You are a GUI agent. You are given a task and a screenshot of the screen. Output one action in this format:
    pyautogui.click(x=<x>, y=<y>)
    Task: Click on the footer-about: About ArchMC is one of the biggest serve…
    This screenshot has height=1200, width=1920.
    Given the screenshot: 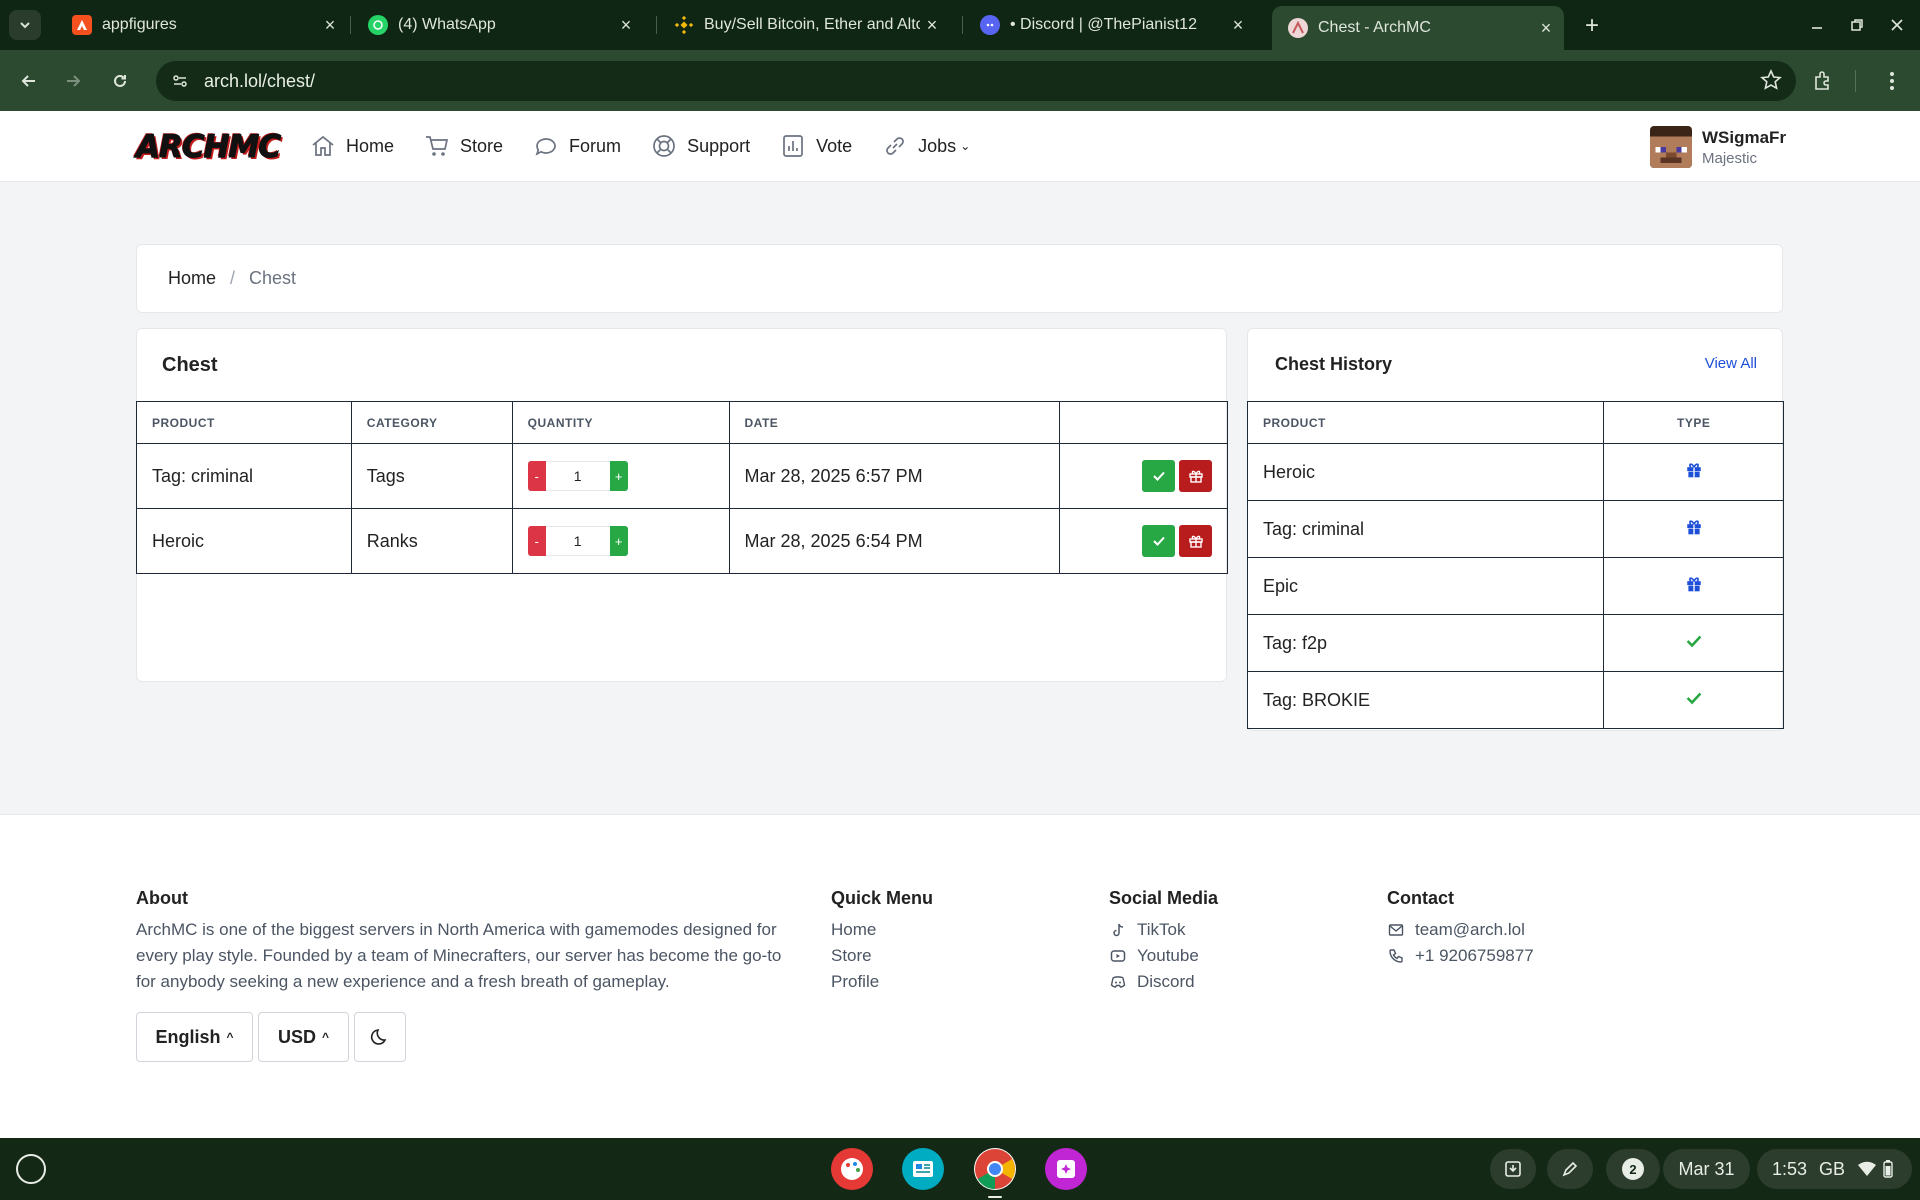 What is the action you would take?
    pyautogui.click(x=466, y=941)
    